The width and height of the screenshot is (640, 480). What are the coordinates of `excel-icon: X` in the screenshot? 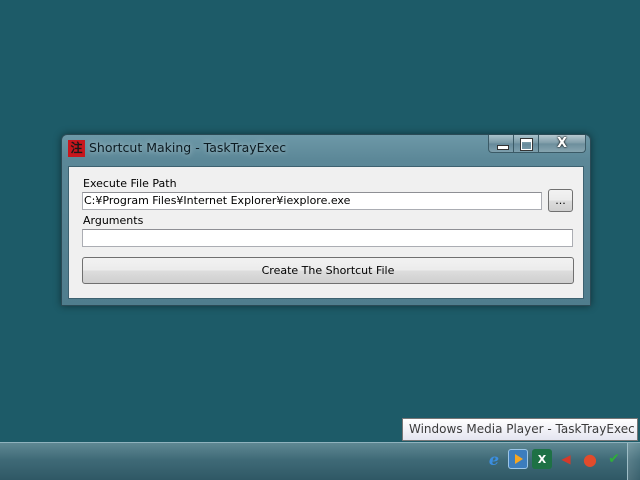 It's located at (542, 459).